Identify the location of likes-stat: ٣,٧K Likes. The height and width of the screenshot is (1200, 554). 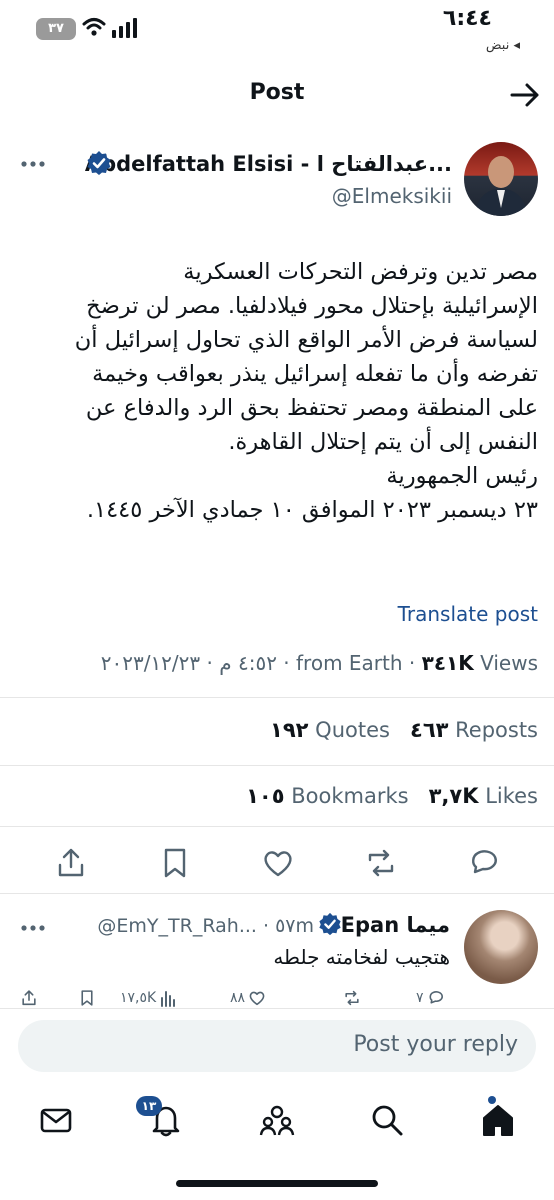
(483, 796).